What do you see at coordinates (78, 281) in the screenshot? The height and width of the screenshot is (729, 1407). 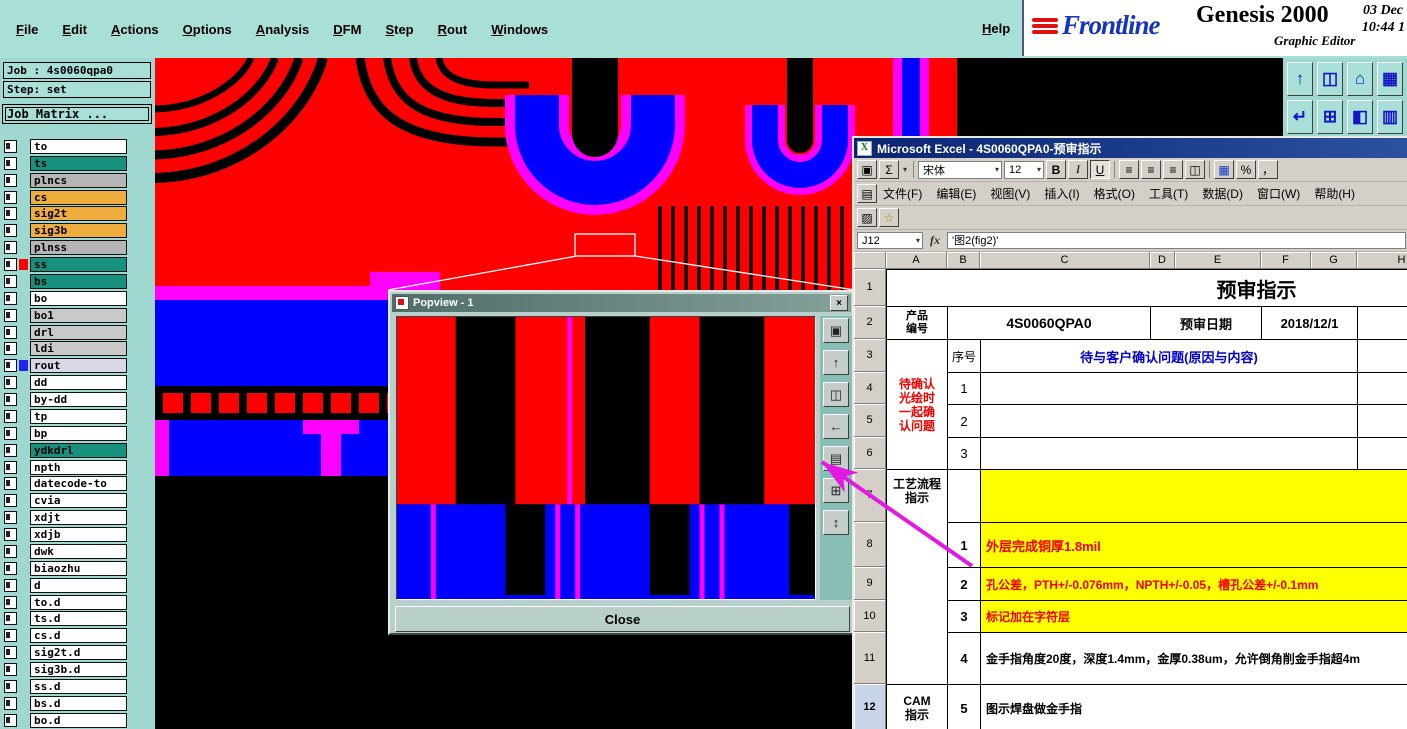 I see `layer-name: bs` at bounding box center [78, 281].